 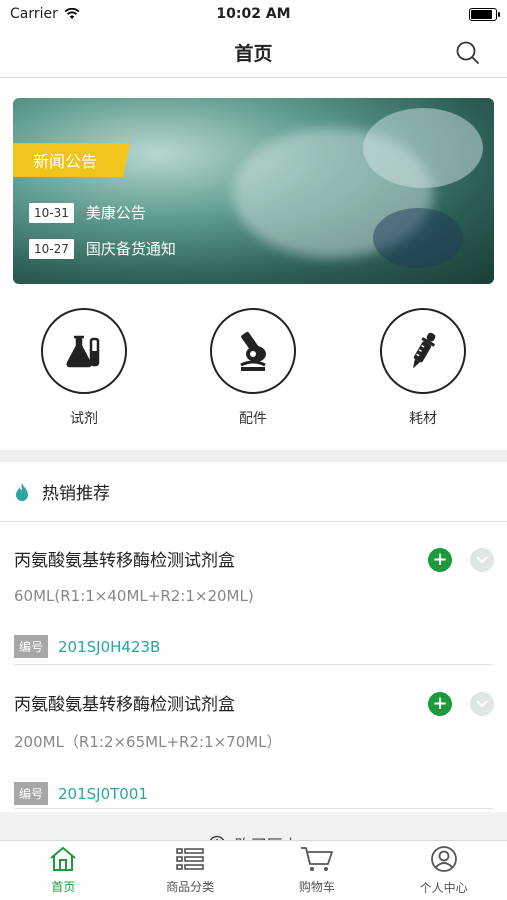 What do you see at coordinates (109, 646) in the screenshot?
I see `product-code: 201SJ0H423B` at bounding box center [109, 646].